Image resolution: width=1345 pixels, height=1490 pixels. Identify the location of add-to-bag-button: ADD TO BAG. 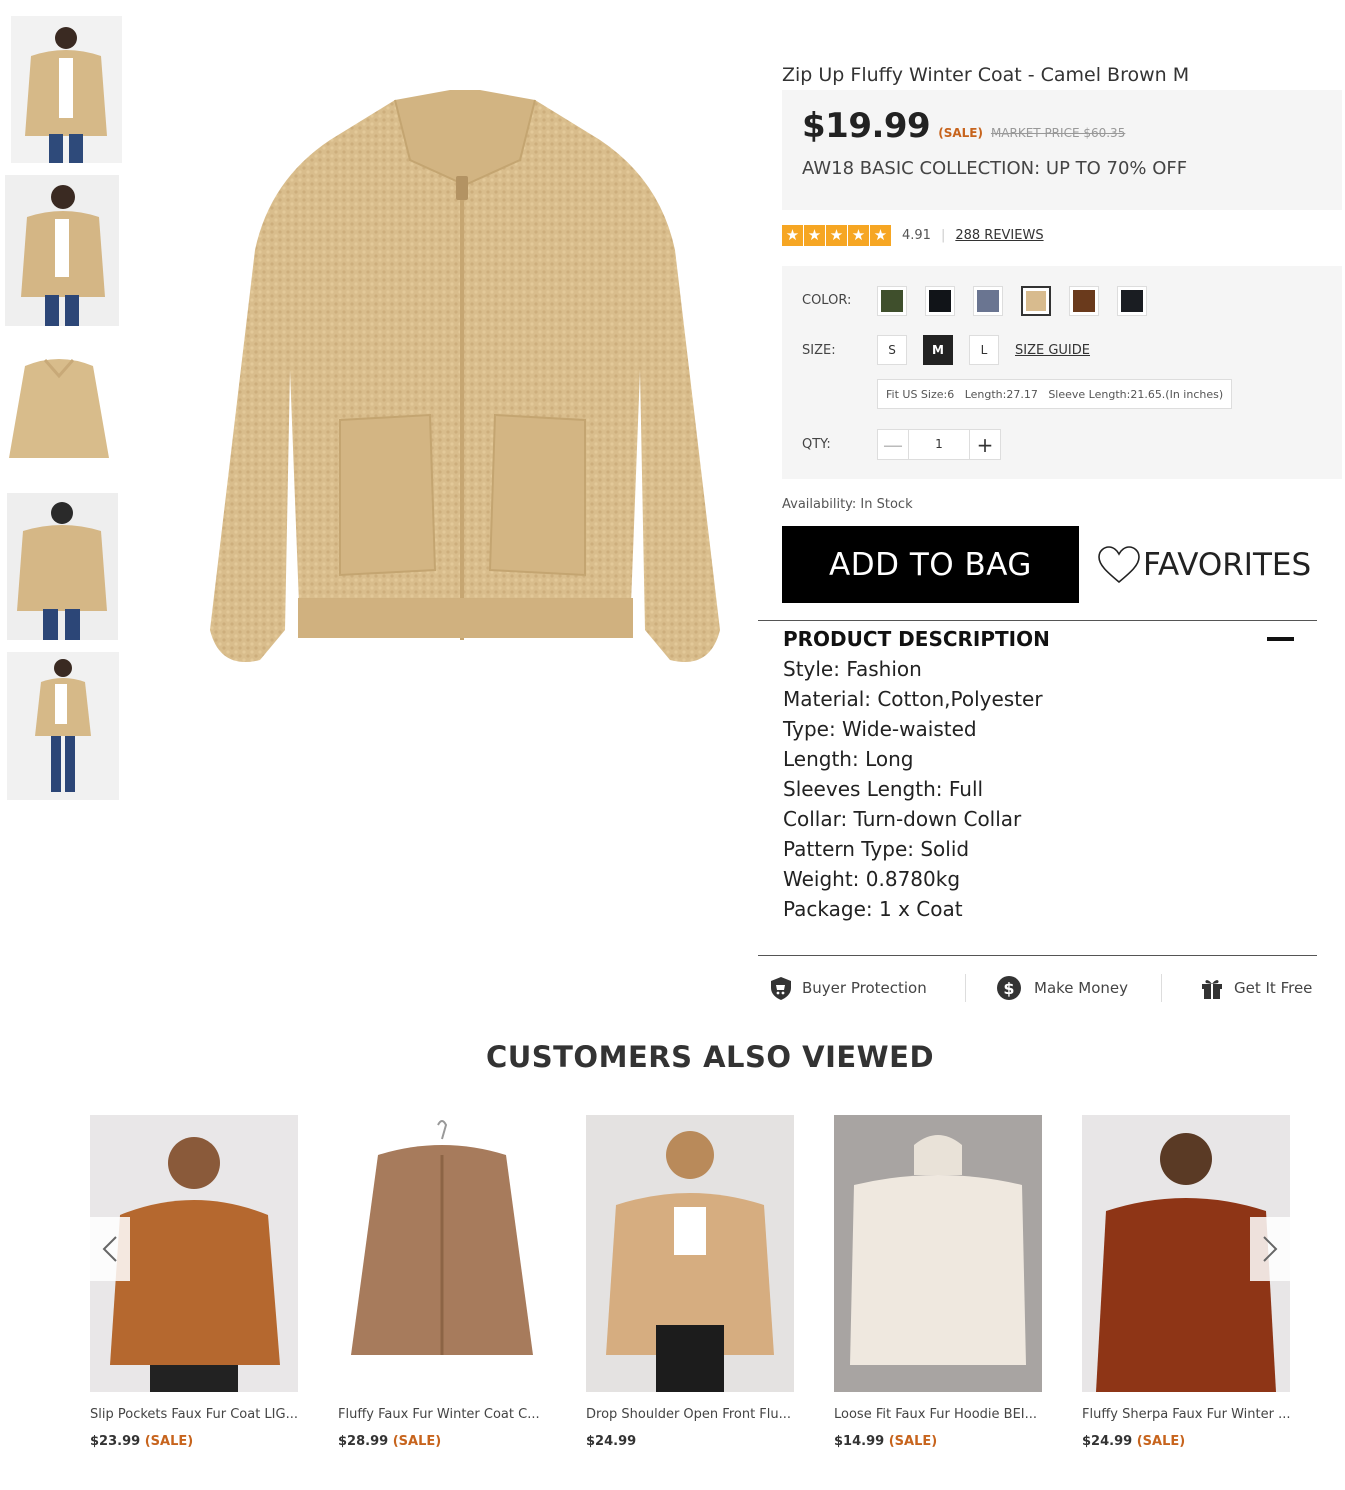
(930, 564).